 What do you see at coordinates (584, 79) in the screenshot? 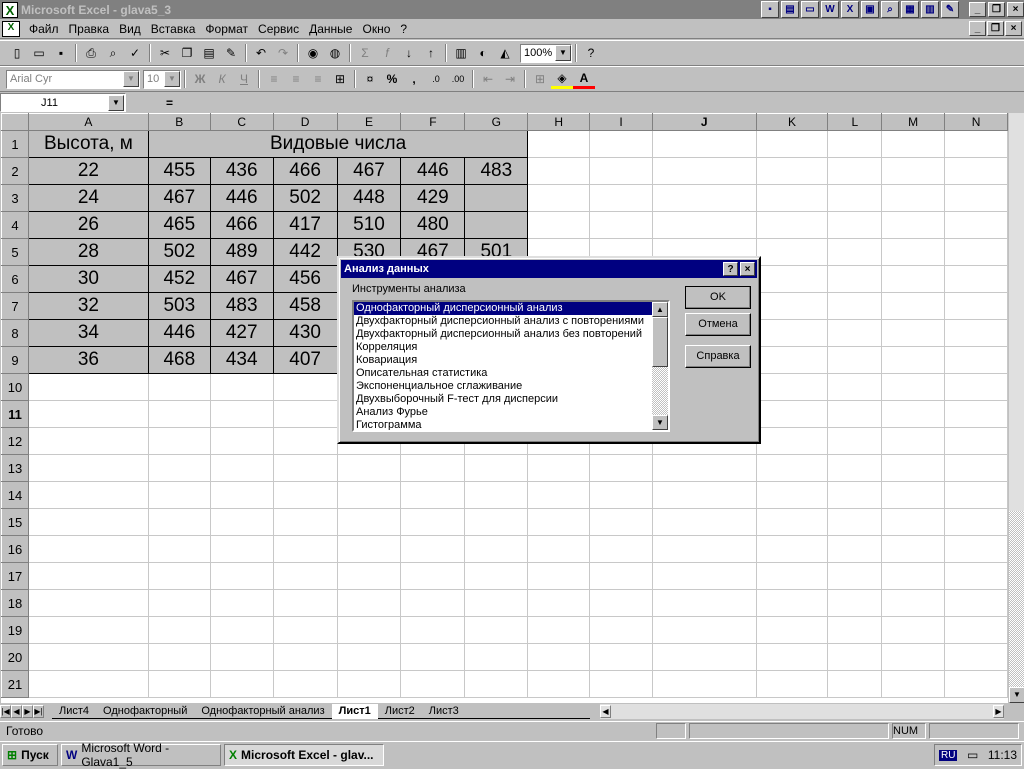
I see `font-color-icon: A` at bounding box center [584, 79].